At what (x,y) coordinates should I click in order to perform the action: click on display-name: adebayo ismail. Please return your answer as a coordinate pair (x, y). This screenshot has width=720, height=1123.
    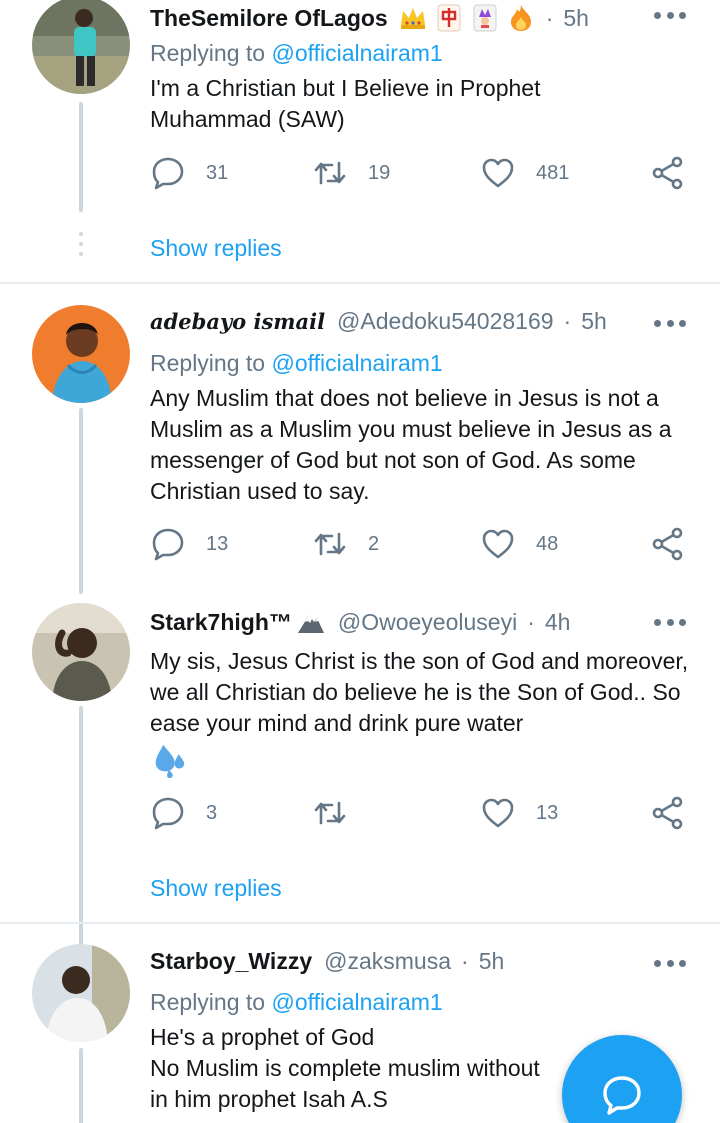
    Looking at the image, I should click on (237, 321).